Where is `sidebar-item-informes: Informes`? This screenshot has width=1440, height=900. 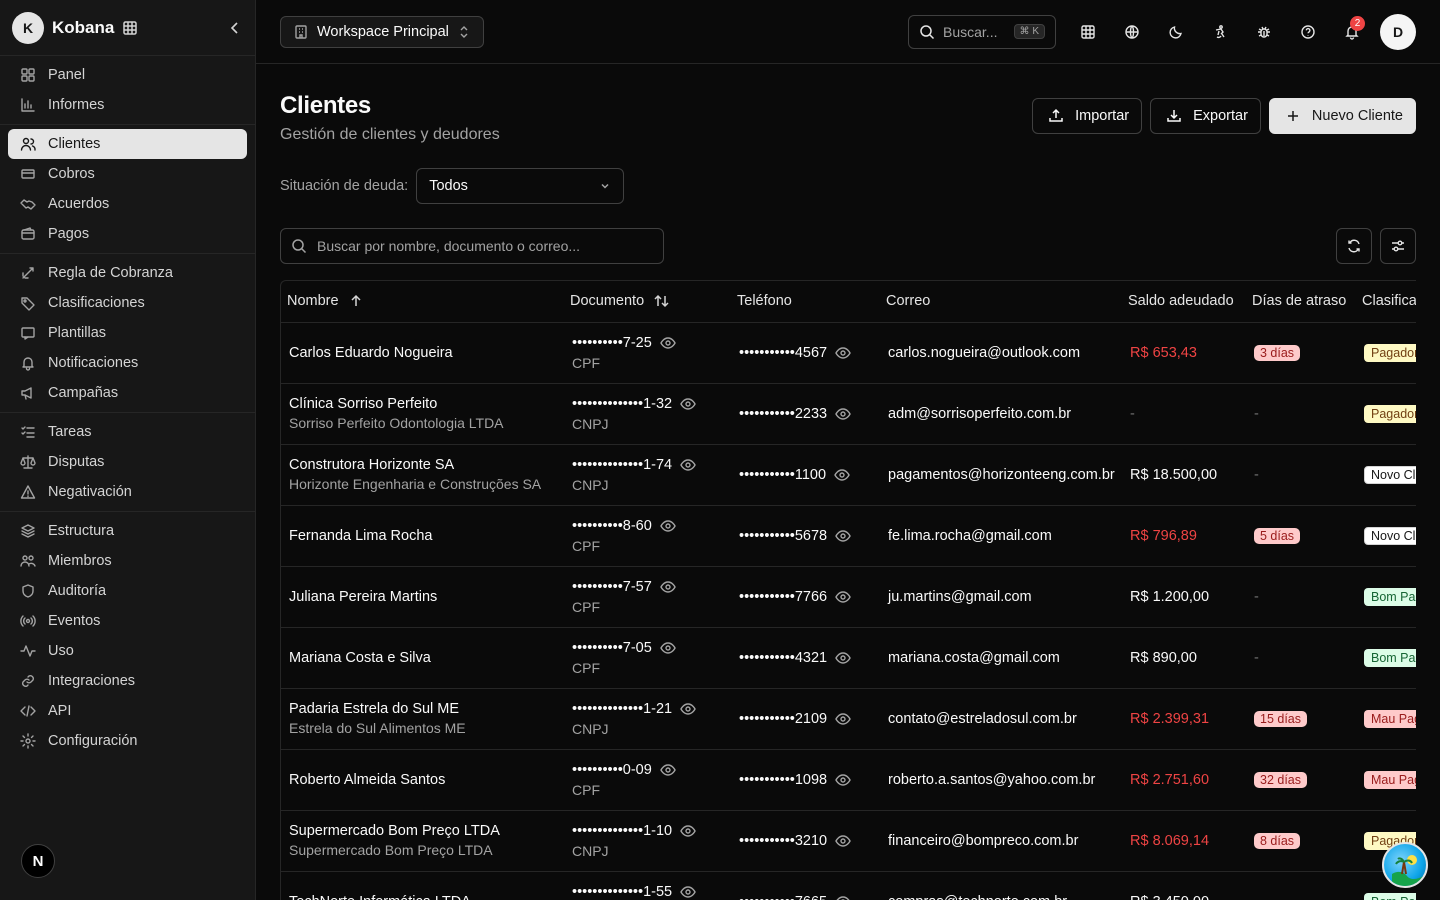 sidebar-item-informes: Informes is located at coordinates (127, 105).